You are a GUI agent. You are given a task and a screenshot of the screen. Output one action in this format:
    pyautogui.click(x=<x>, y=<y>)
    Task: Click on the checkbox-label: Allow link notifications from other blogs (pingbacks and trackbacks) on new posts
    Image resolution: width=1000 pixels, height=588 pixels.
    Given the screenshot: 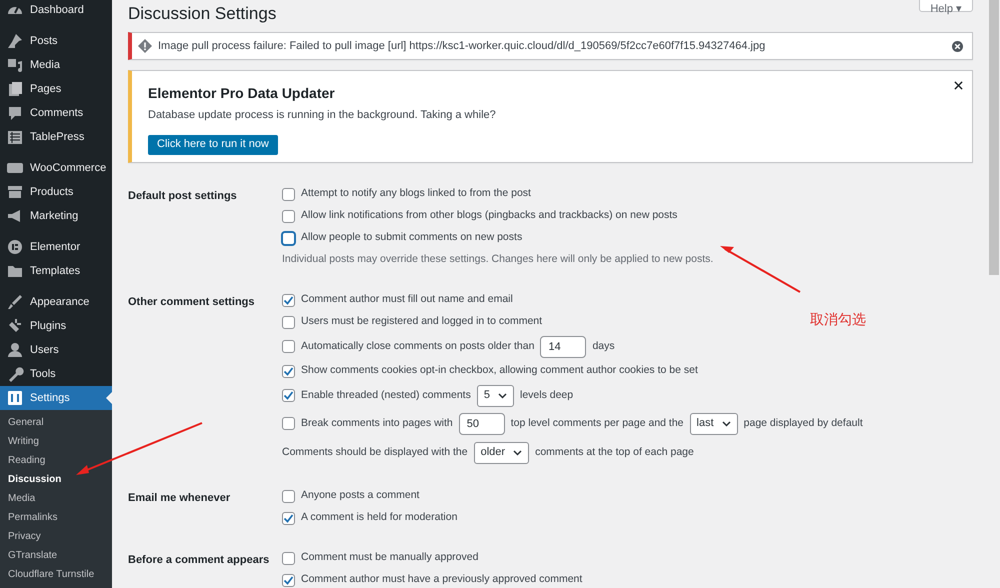 What is the action you would take?
    pyautogui.click(x=489, y=216)
    